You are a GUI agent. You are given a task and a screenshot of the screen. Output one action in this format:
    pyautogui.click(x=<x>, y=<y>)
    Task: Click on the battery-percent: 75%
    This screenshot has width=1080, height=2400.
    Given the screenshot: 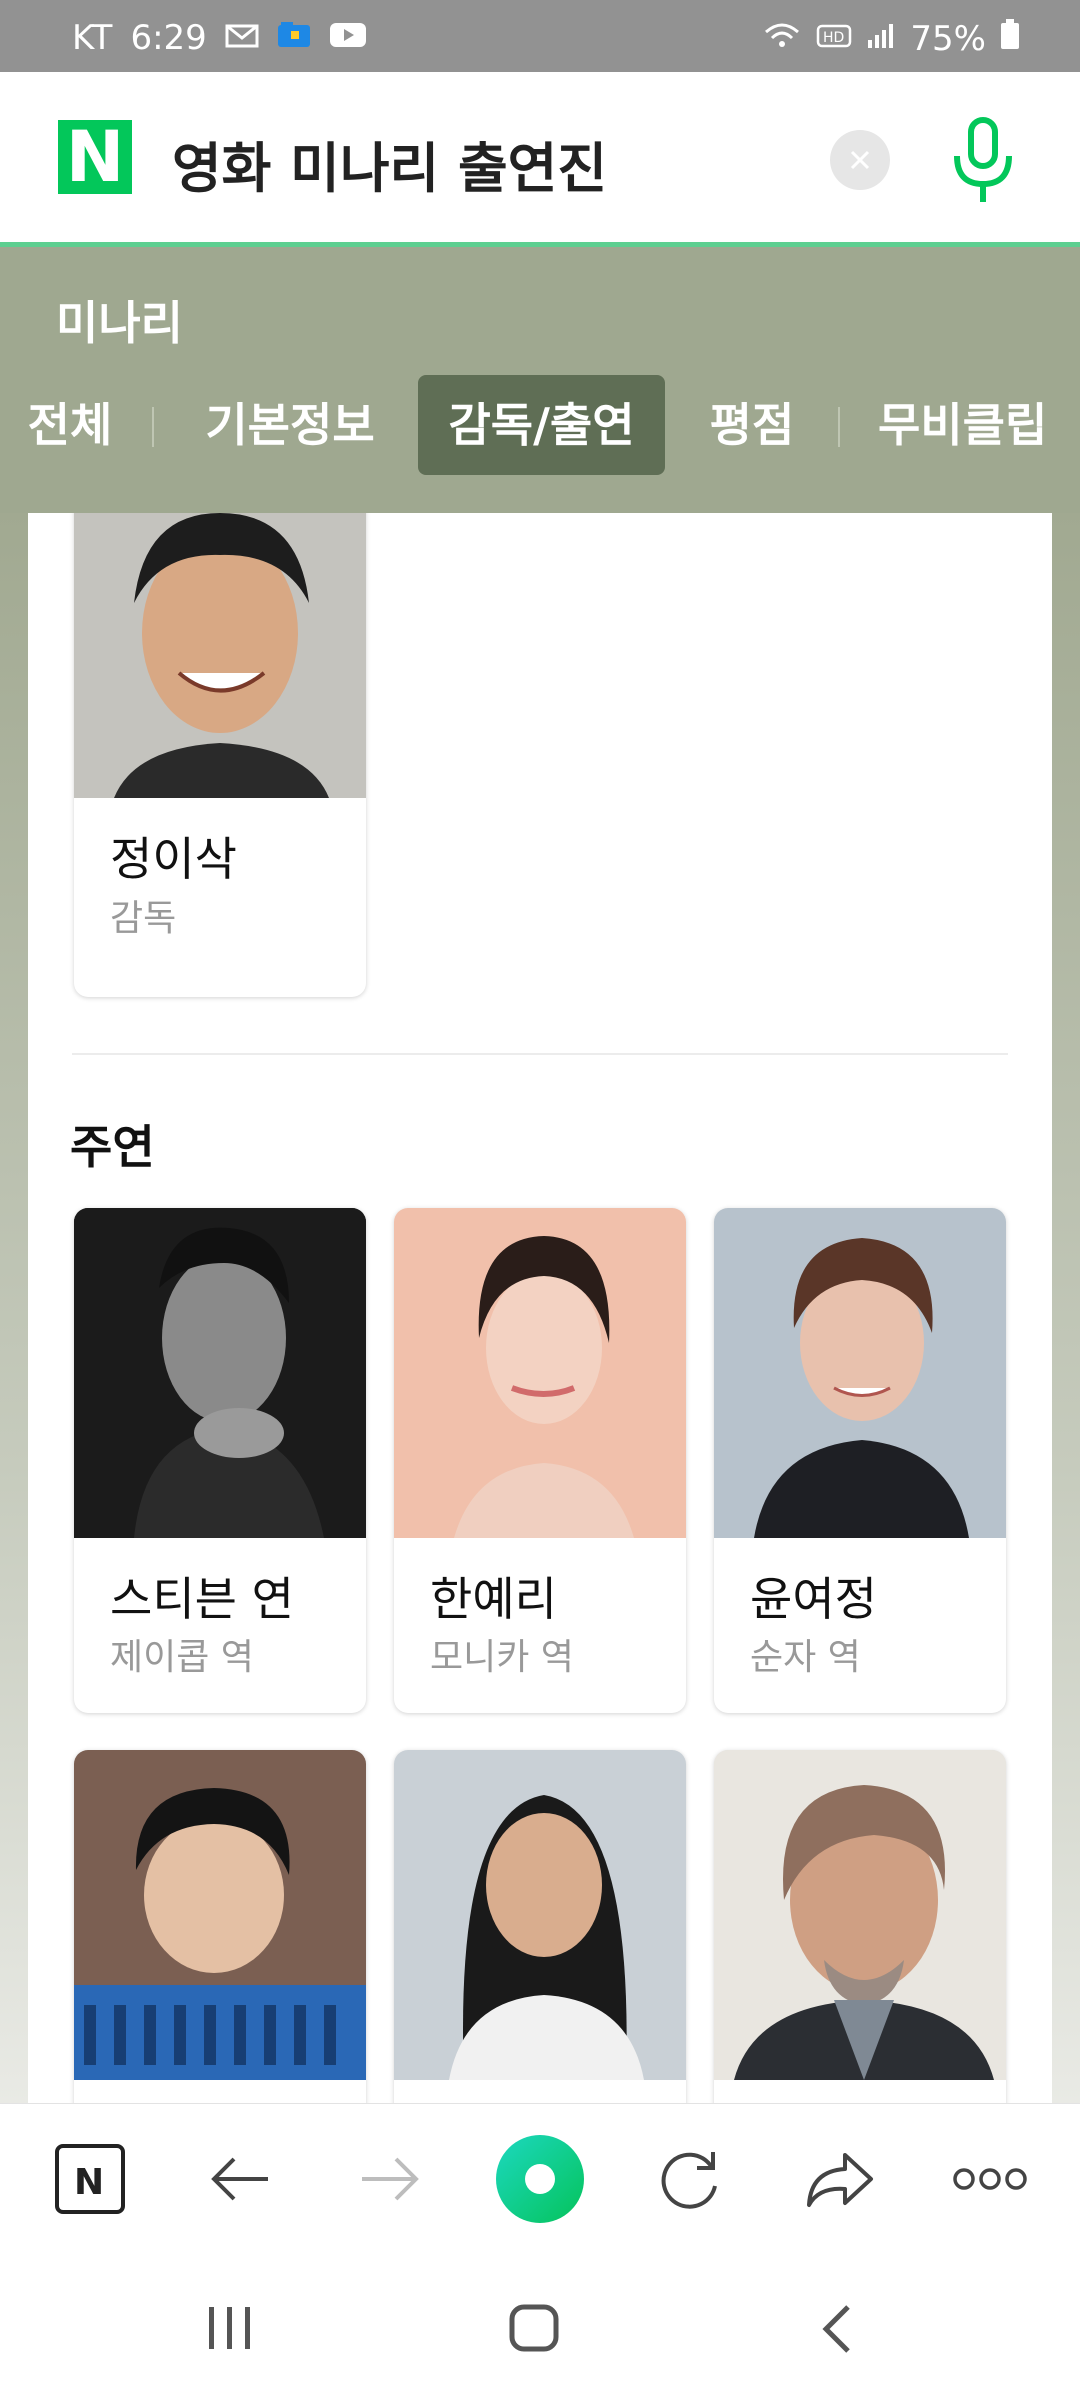 What is the action you would take?
    pyautogui.click(x=948, y=38)
    